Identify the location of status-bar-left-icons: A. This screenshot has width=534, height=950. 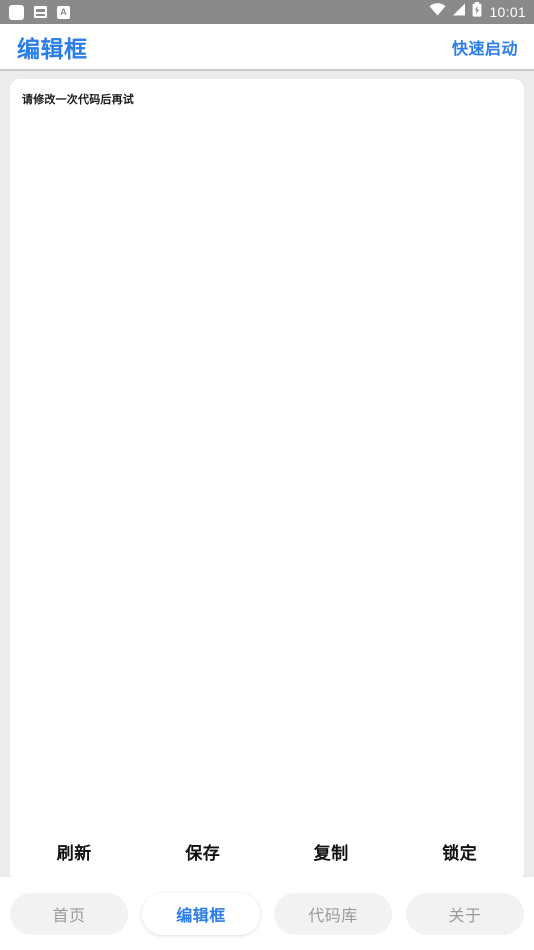
(39, 12).